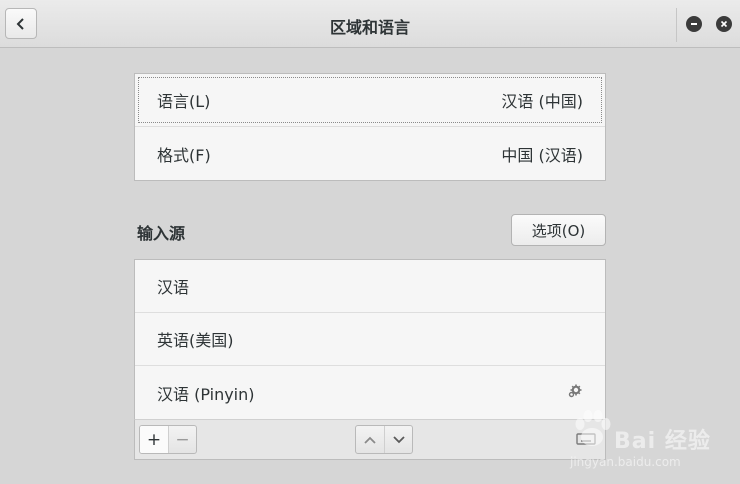  I want to click on format-row: 格式(F) 中国 (汉语), so click(370, 153).